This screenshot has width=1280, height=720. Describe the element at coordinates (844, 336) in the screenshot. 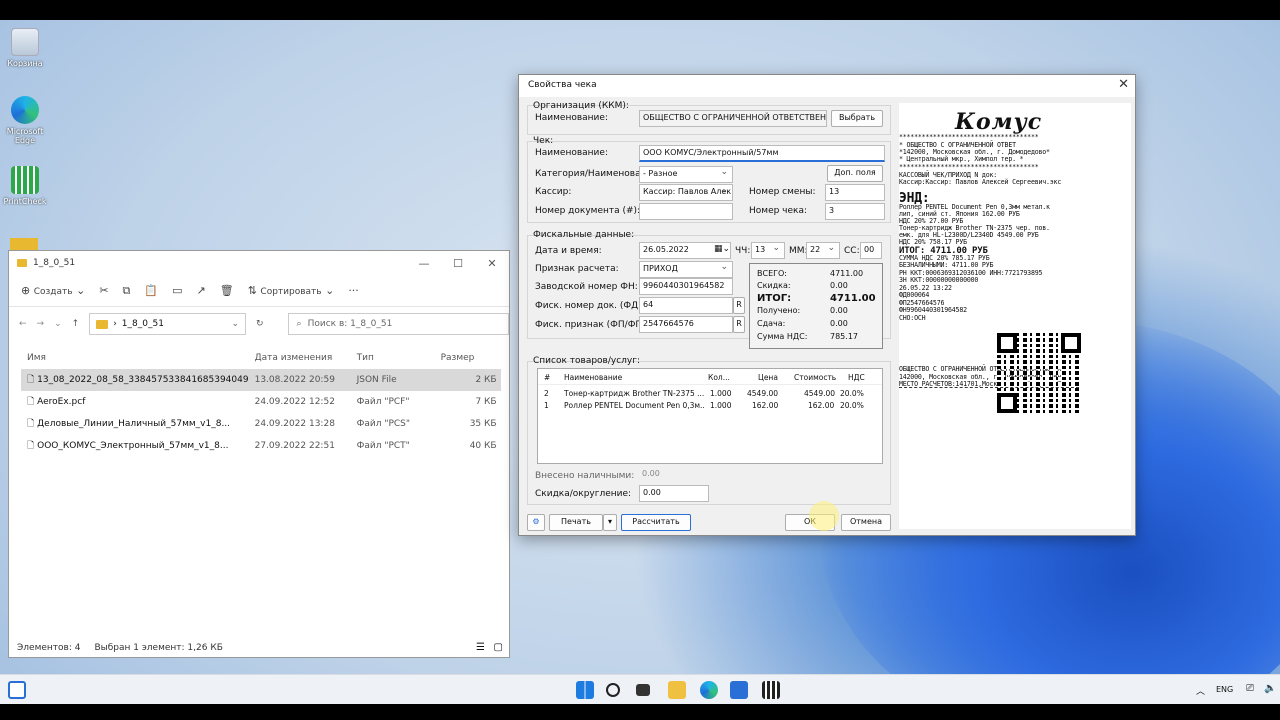

I see `vat-value: 785.17` at that location.